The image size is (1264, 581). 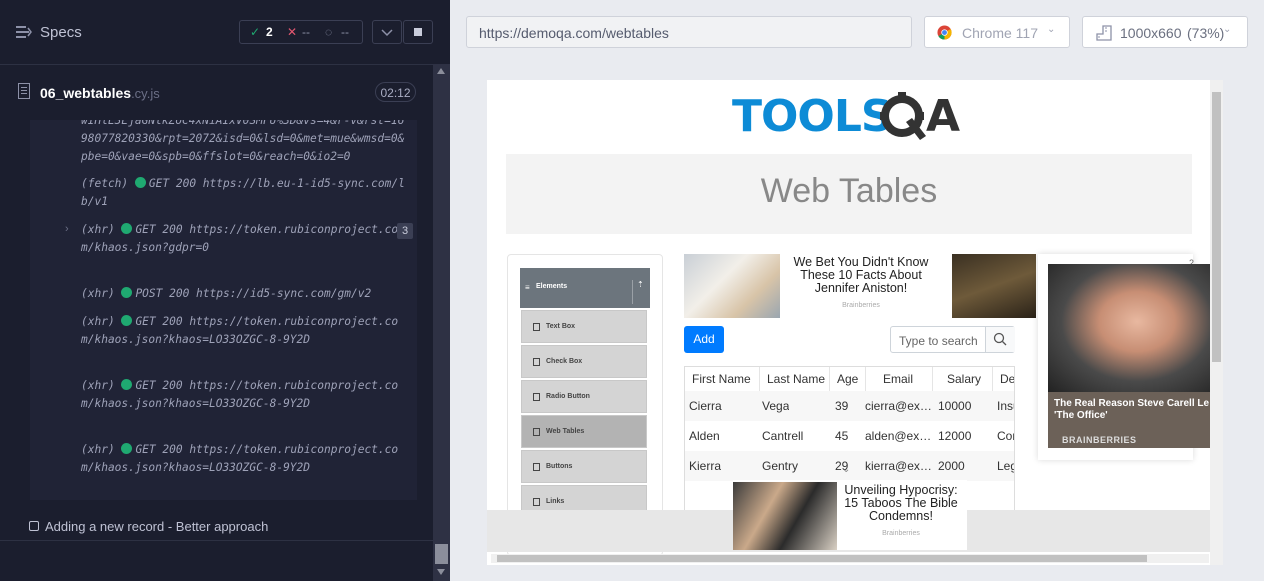 I want to click on elements-group-header: ≡ Elements ⇡, so click(x=585, y=288).